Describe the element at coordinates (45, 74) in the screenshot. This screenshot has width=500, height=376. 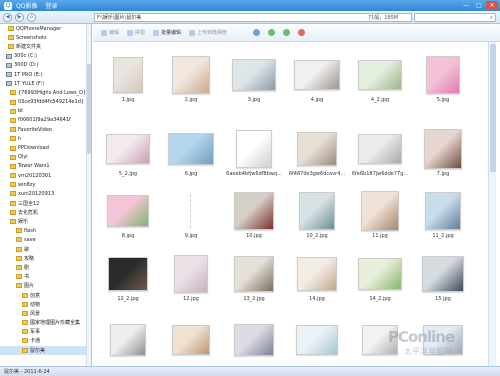
I see `tree-item: 1T PRO (E:)` at that location.